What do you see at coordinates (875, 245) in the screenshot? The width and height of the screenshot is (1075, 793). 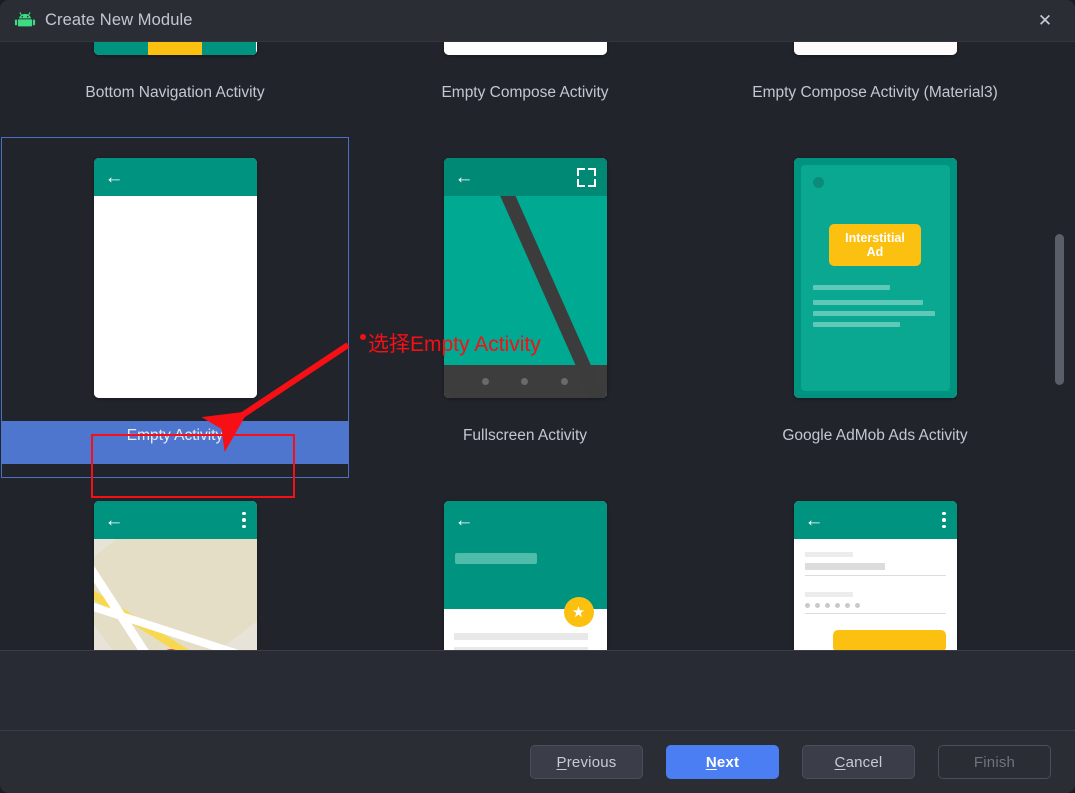 I see `interstitial-ad-button: Interstitial Ad` at bounding box center [875, 245].